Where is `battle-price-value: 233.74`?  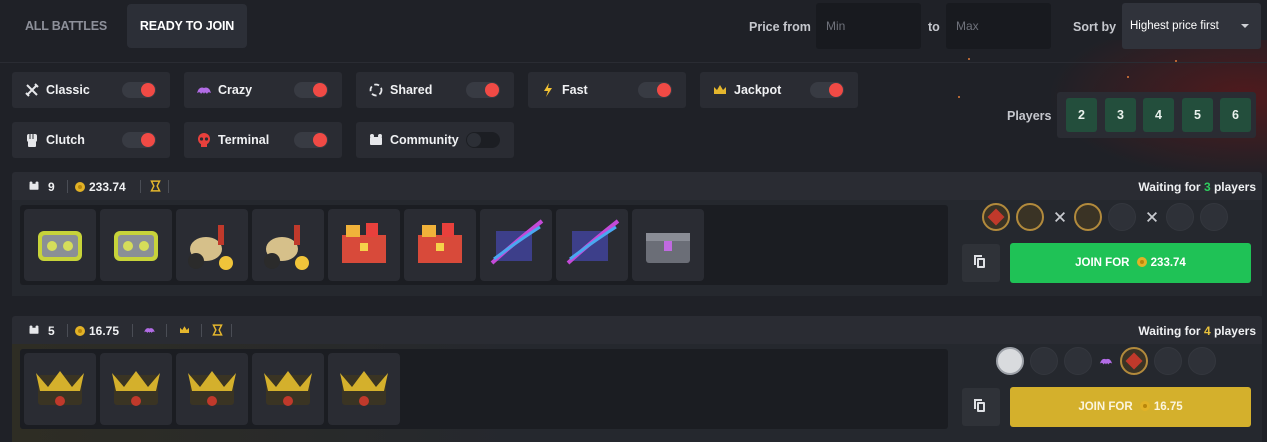
battle-price-value: 233.74 is located at coordinates (107, 187).